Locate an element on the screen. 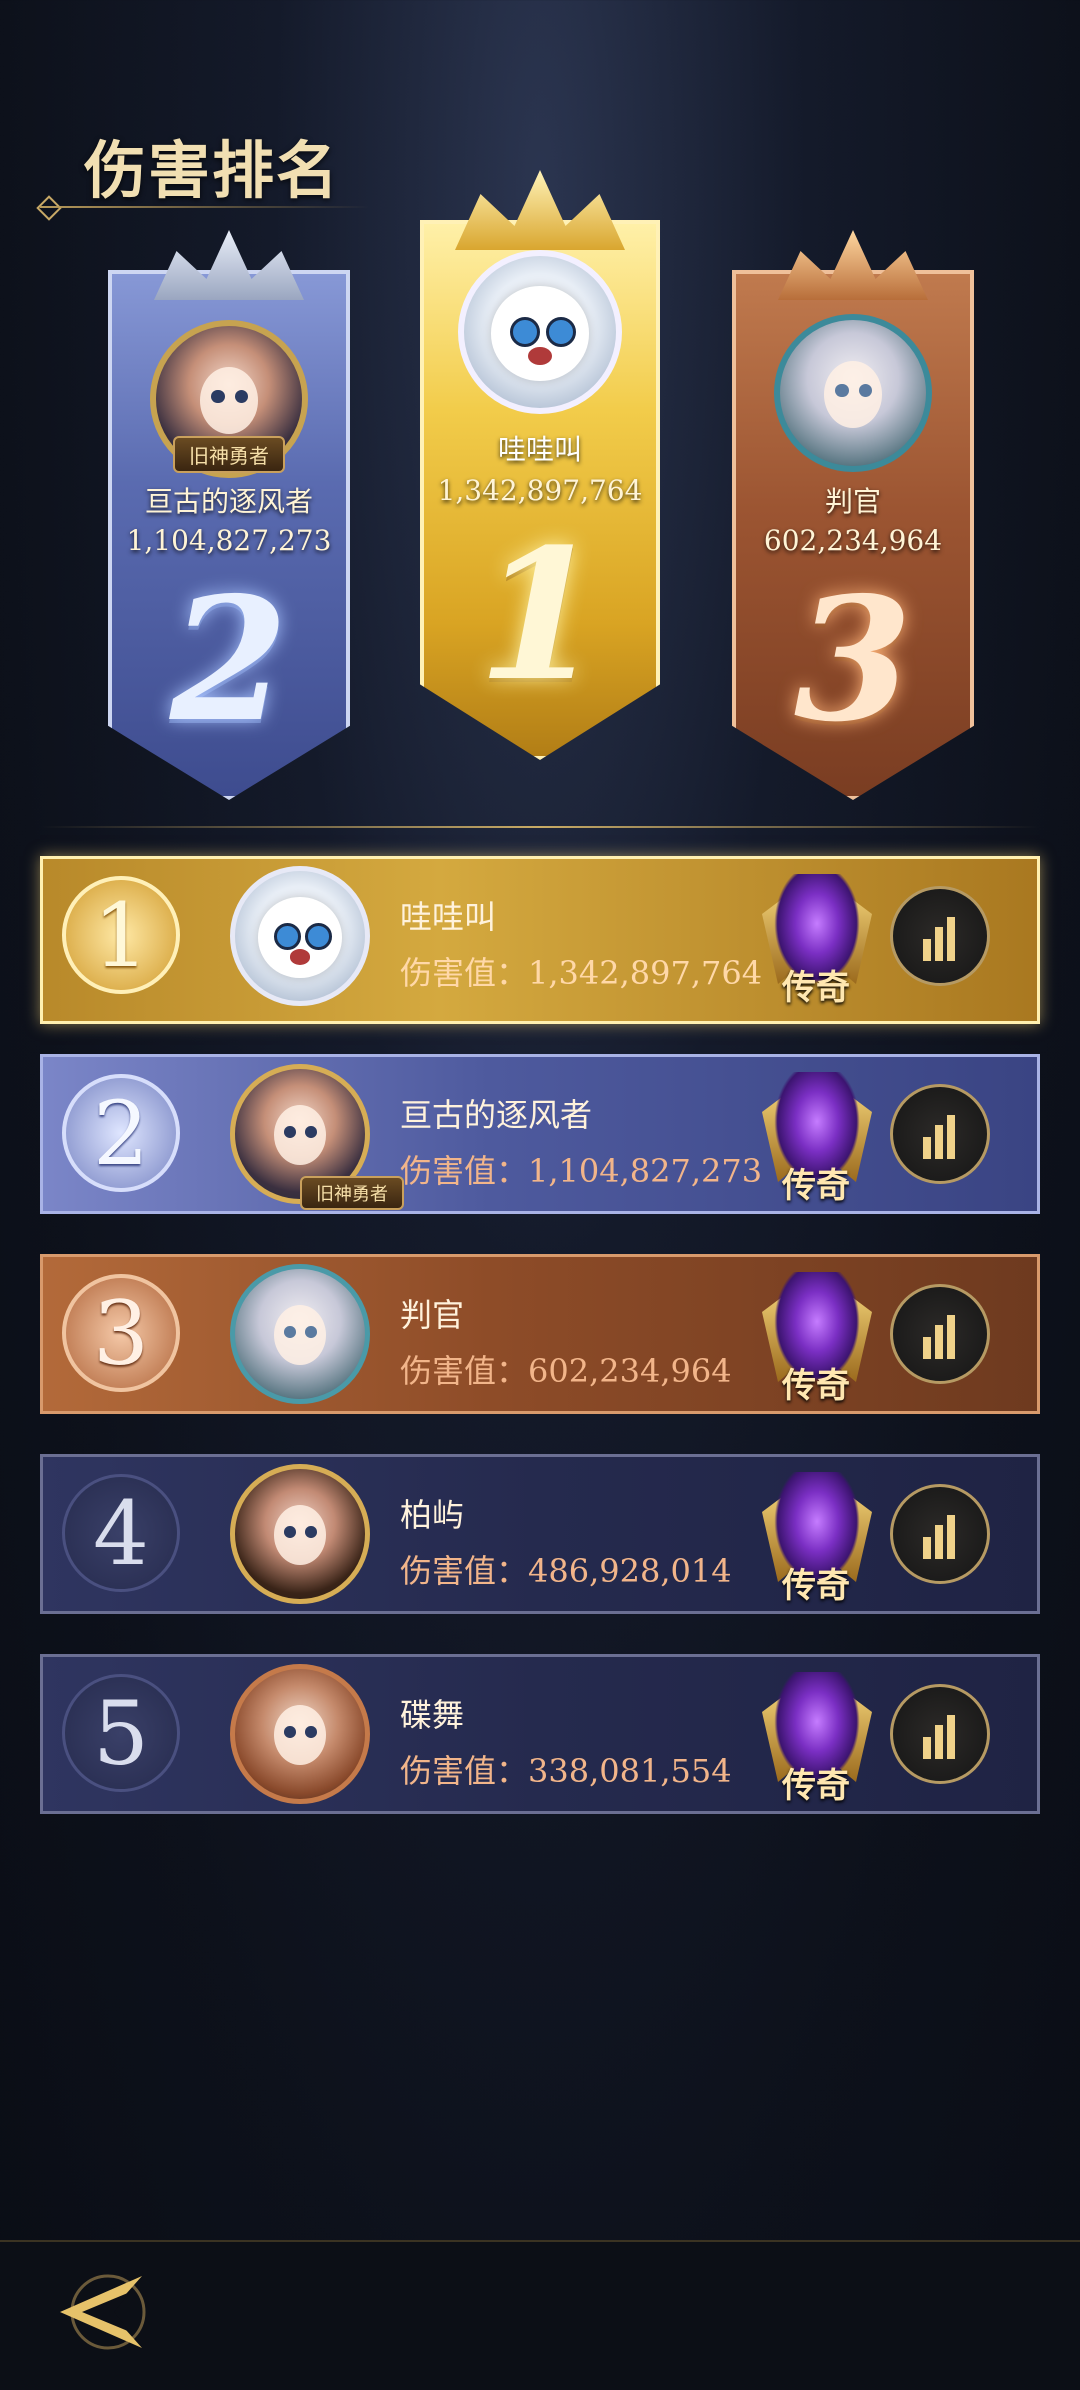 The image size is (1080, 2390). rank-number: 1 is located at coordinates (540, 615).